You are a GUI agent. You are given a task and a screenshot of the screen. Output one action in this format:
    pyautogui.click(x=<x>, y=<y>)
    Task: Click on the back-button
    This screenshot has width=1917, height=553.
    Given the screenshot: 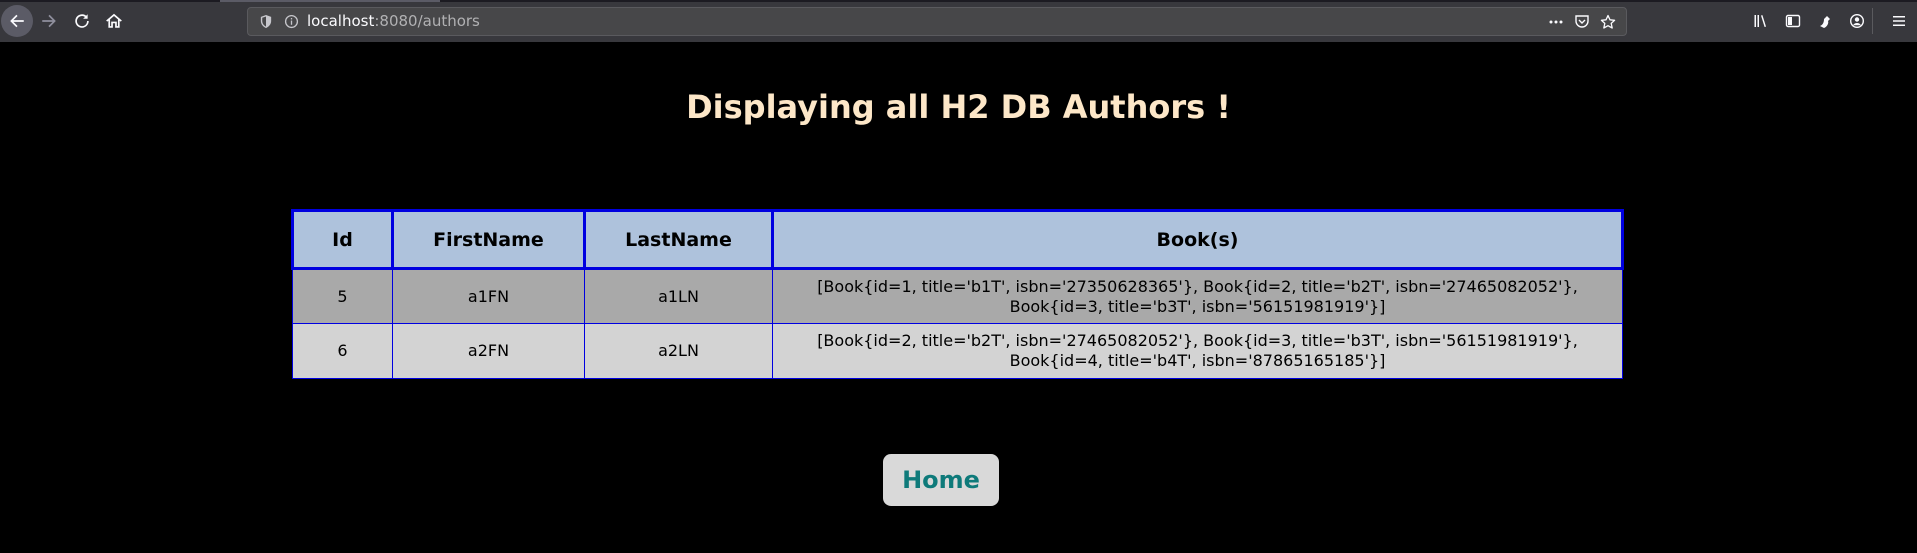 What is the action you would take?
    pyautogui.click(x=17, y=21)
    